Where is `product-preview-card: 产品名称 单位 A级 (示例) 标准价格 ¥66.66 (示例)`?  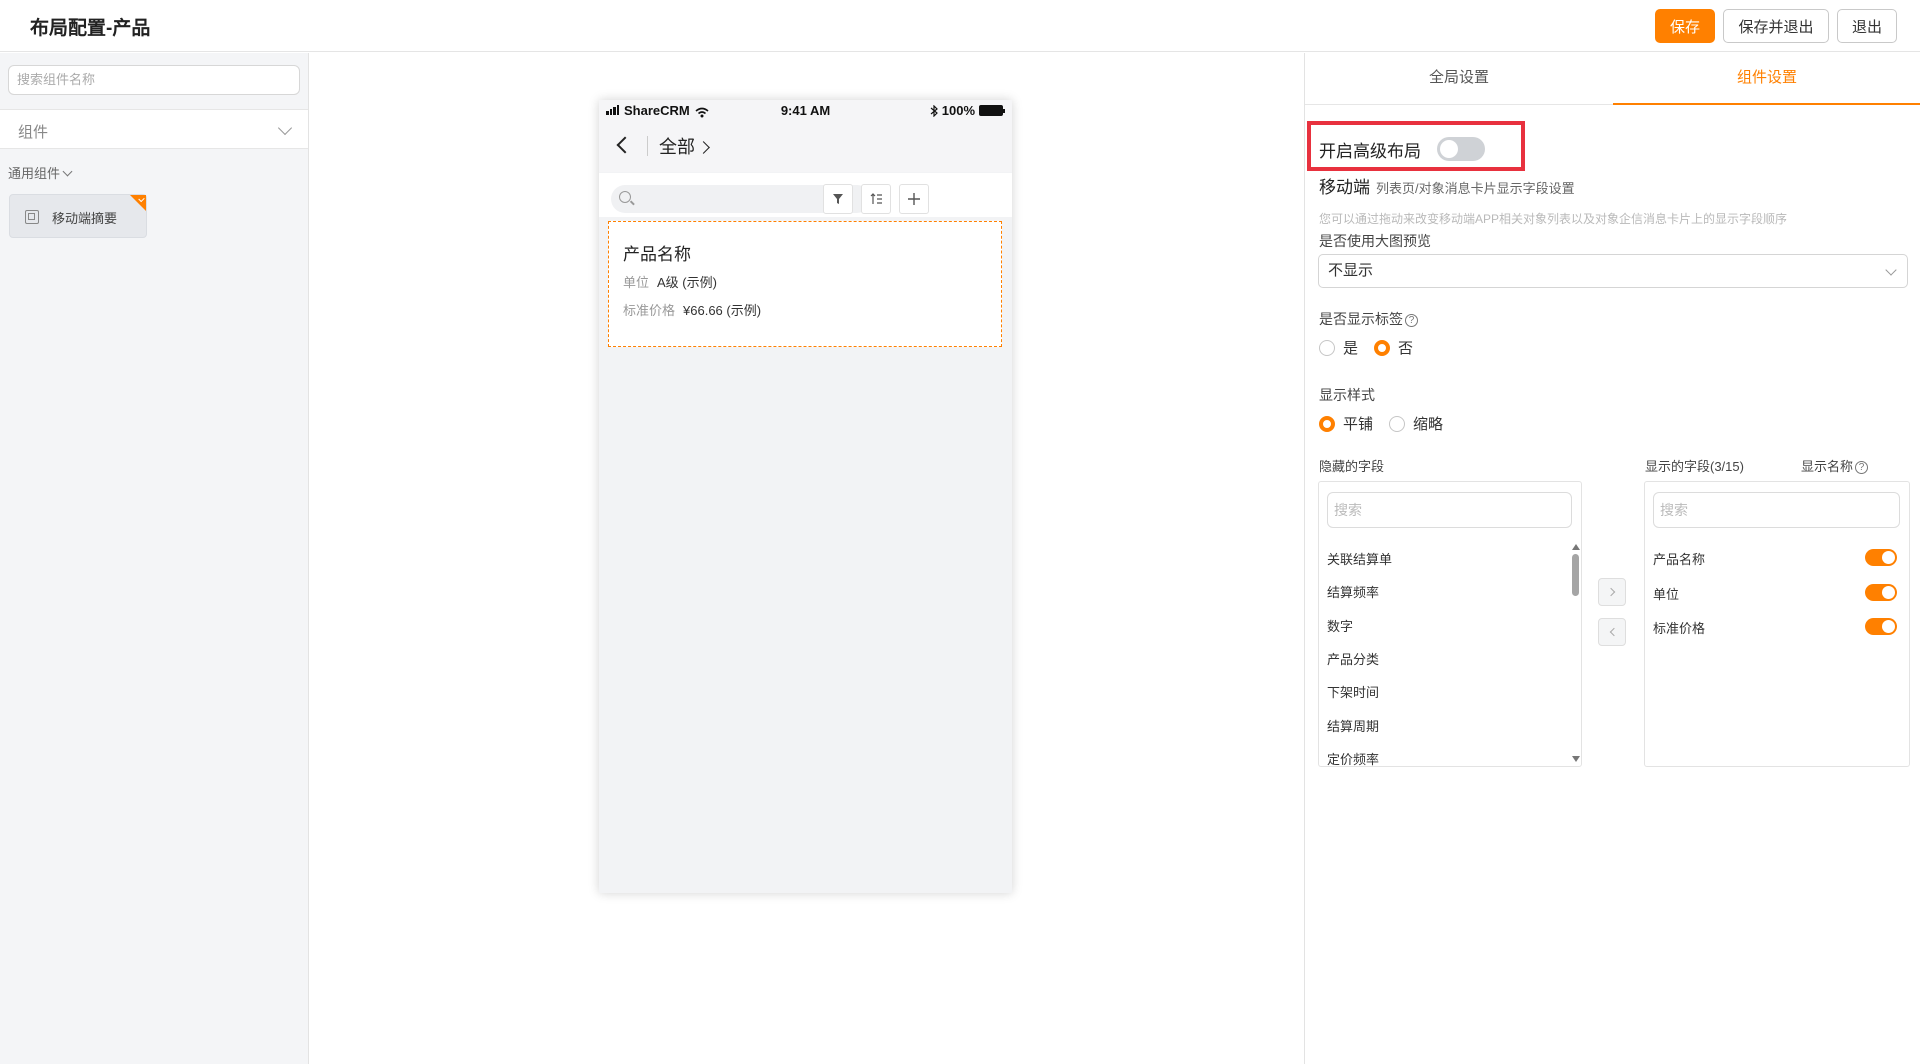 product-preview-card: 产品名称 单位 A级 (示例) 标准价格 ¥66.66 (示例) is located at coordinates (805, 284).